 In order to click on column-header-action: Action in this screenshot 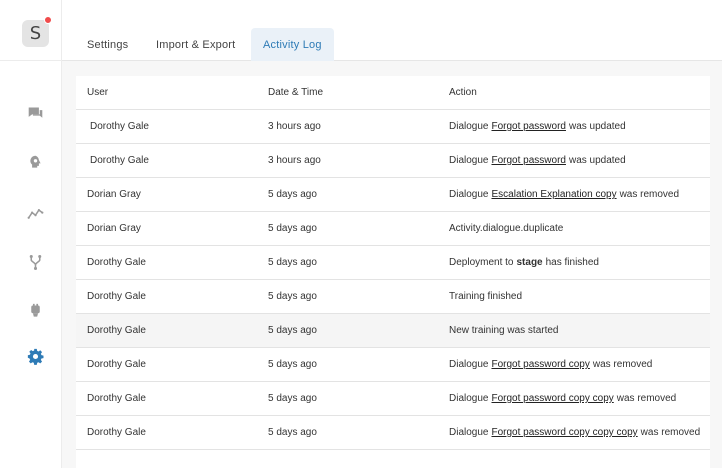, I will do `click(463, 92)`.